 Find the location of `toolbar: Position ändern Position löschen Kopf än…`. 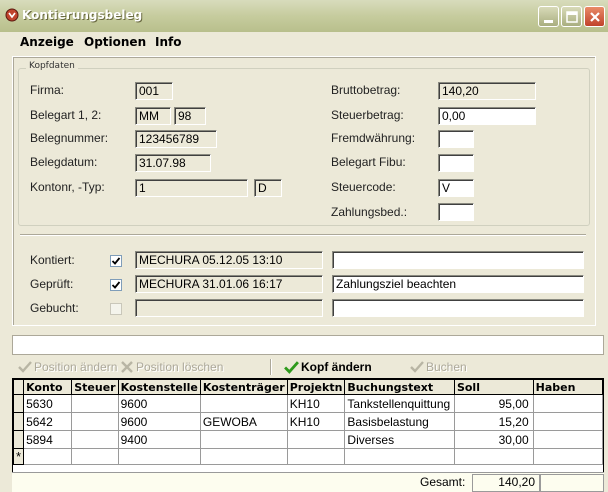

toolbar: Position ändern Position löschen Kopf än… is located at coordinates (308, 368).